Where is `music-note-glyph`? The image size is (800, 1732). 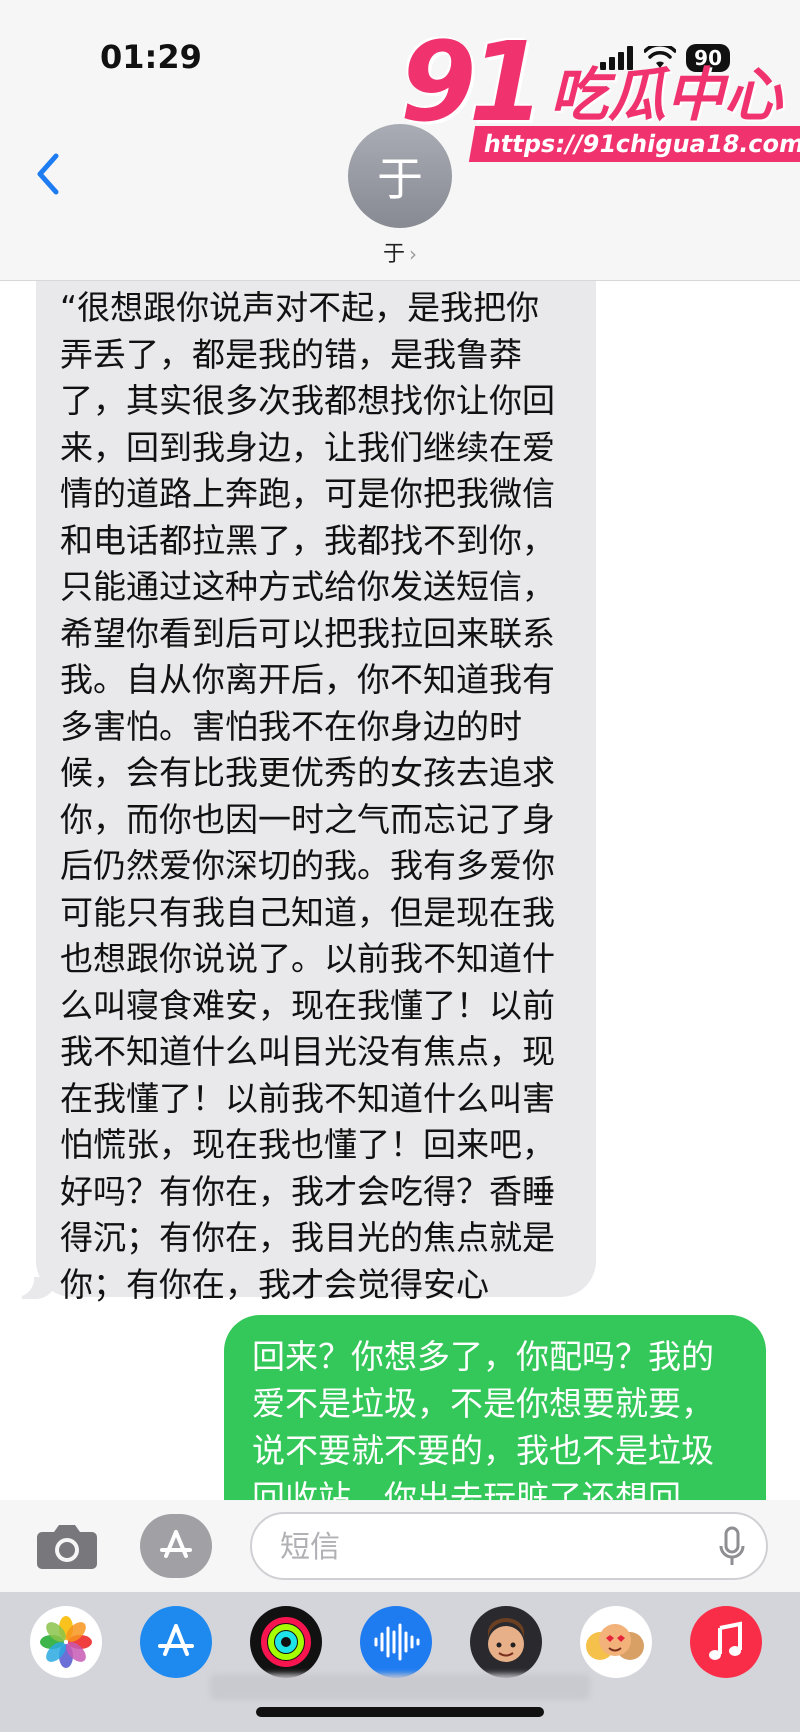
music-note-glyph is located at coordinates (725, 1640).